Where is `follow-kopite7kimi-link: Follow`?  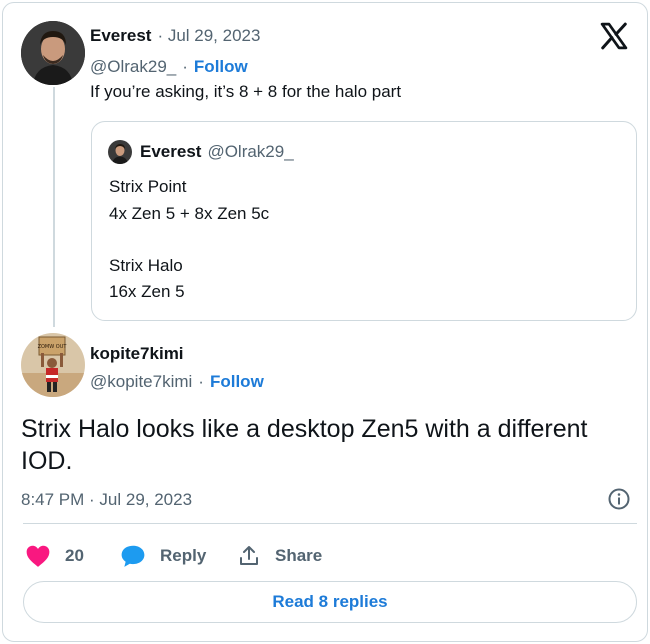
follow-kopite7kimi-link: Follow is located at coordinates (237, 382).